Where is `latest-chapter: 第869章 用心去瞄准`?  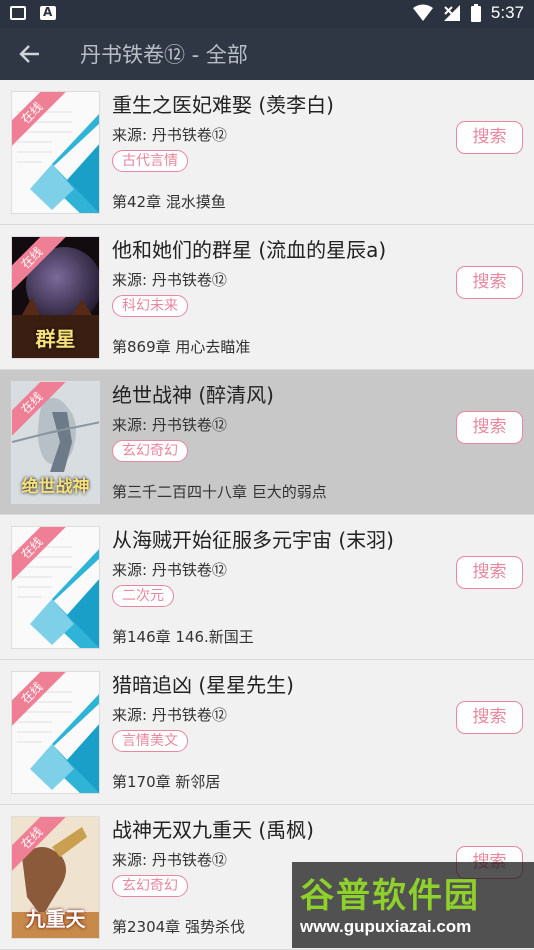 latest-chapter: 第869章 用心去瞄准 is located at coordinates (181, 347).